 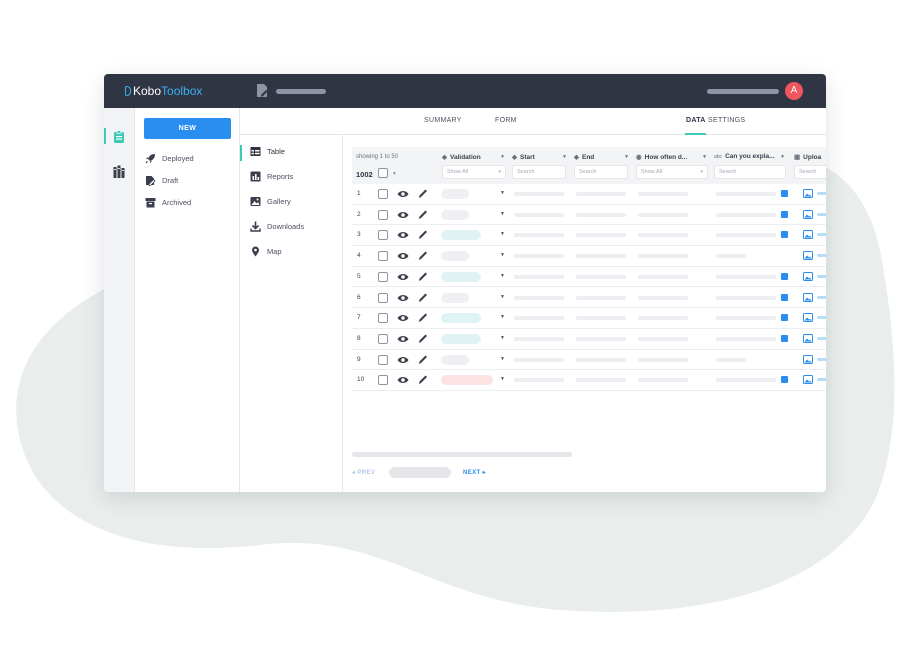 What do you see at coordinates (266, 251) in the screenshot?
I see `subnav-item-map: Map` at bounding box center [266, 251].